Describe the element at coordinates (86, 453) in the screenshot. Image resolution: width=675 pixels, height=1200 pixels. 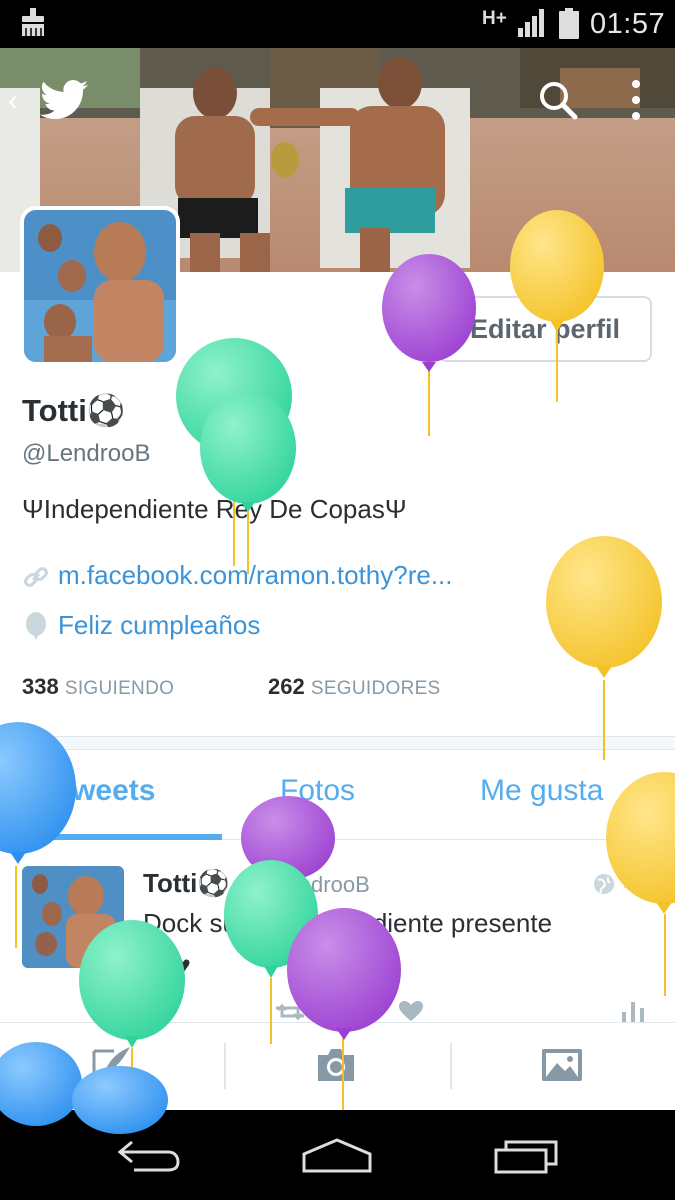
I see `profile-handle: @LendrooB` at that location.